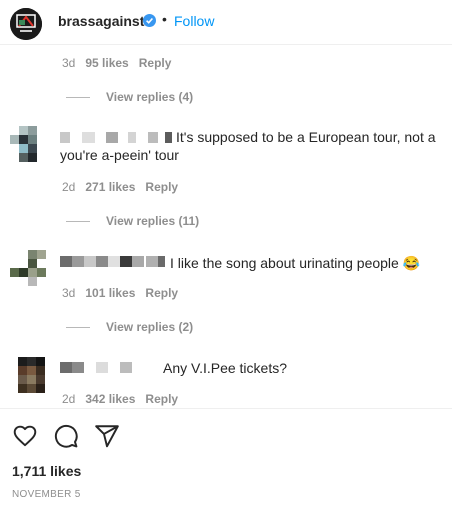 The image size is (452, 513). I want to click on comment-likes: 271 likes, so click(110, 187).